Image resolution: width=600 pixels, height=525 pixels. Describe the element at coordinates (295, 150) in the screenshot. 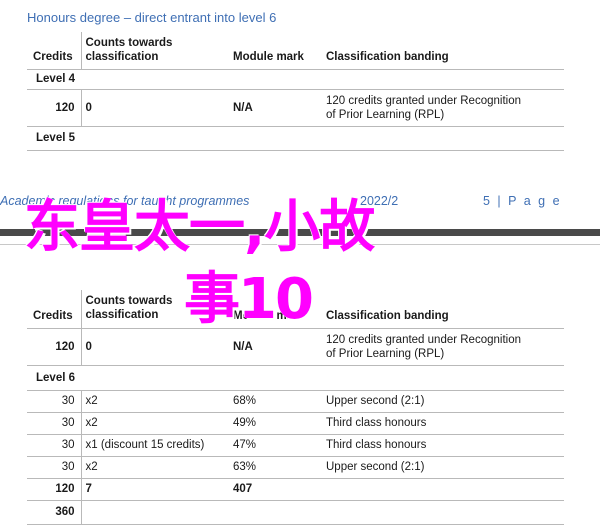

I see `table-bottom-rule` at that location.